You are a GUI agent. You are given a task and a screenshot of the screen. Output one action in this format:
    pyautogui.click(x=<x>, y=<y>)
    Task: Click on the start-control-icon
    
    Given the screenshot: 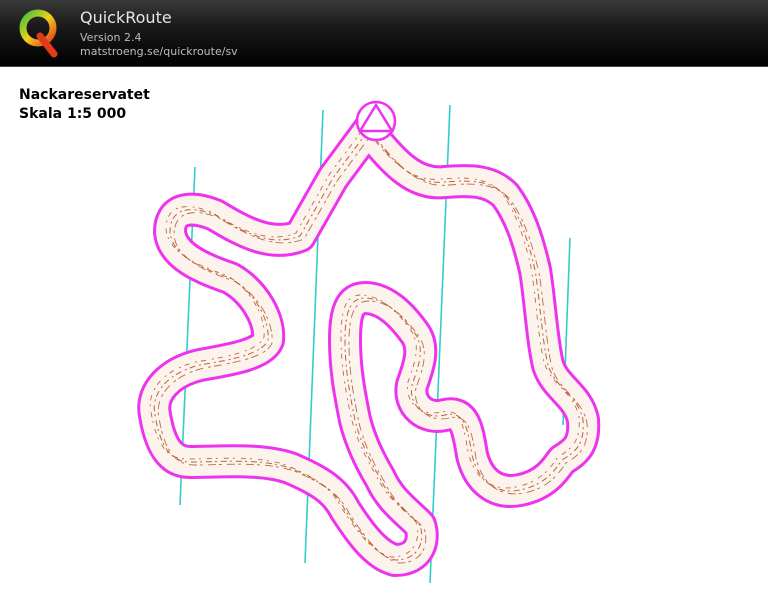 What is the action you would take?
    pyautogui.click(x=376, y=121)
    